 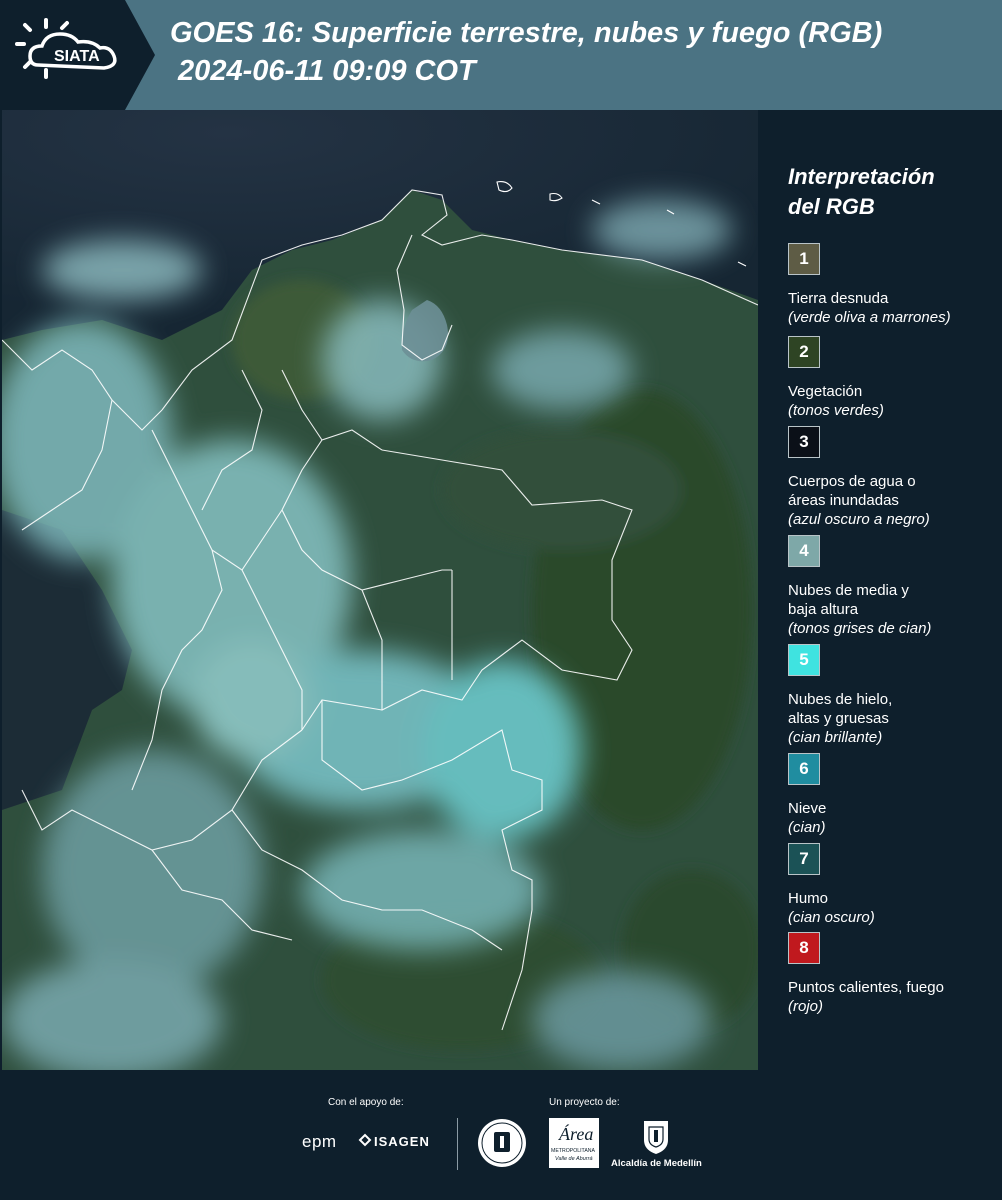 I want to click on legend-label: Puntos calientes, fuego, so click(x=866, y=987).